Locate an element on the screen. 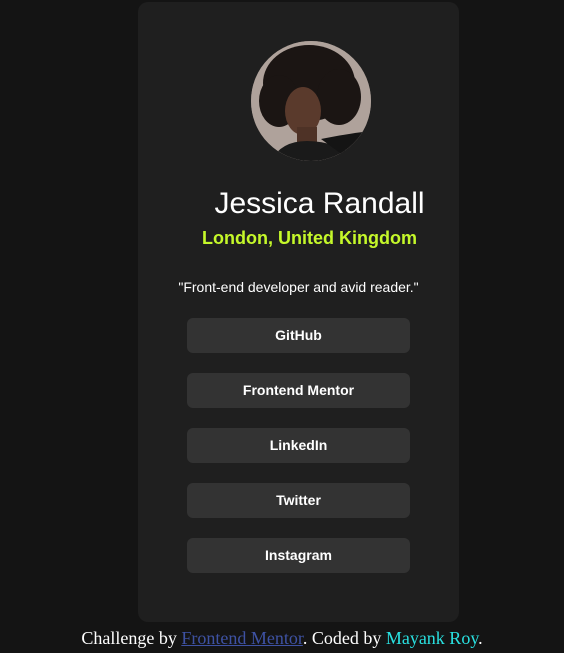 The height and width of the screenshot is (653, 564). avatar-photo-icon is located at coordinates (311, 101).